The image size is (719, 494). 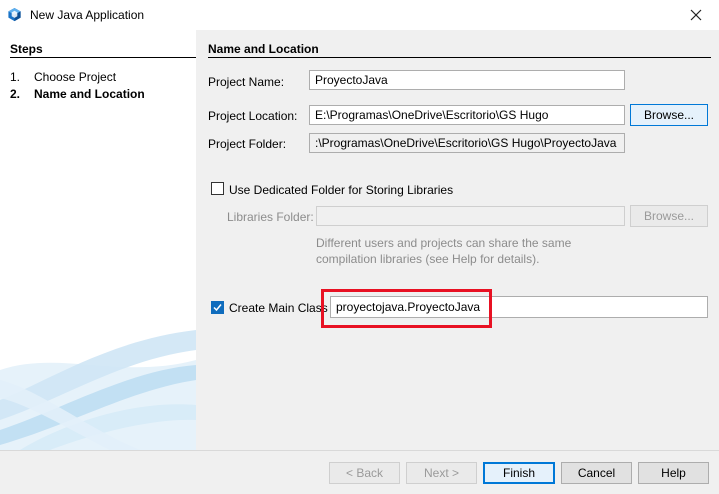 I want to click on project-location-input: E:\Programas\OneDrive\Escritorio\GS Hugo, so click(x=467, y=115).